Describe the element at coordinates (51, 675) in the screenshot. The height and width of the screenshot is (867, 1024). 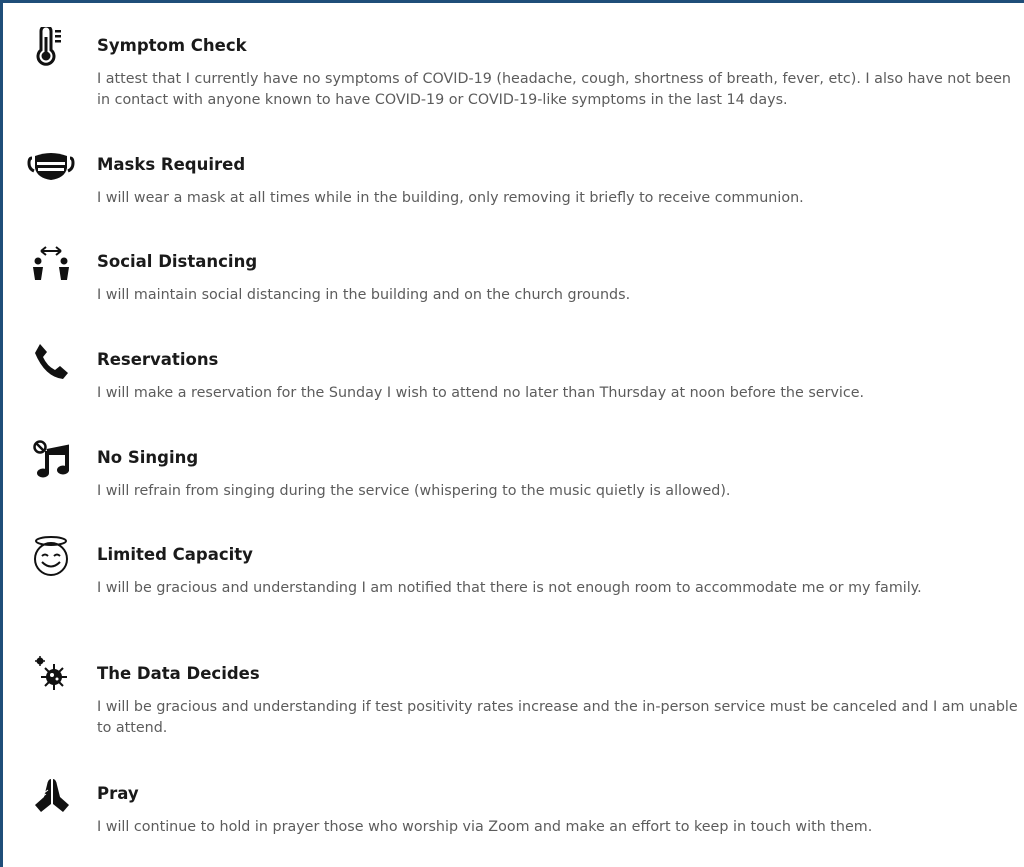
I see `virus-icon` at that location.